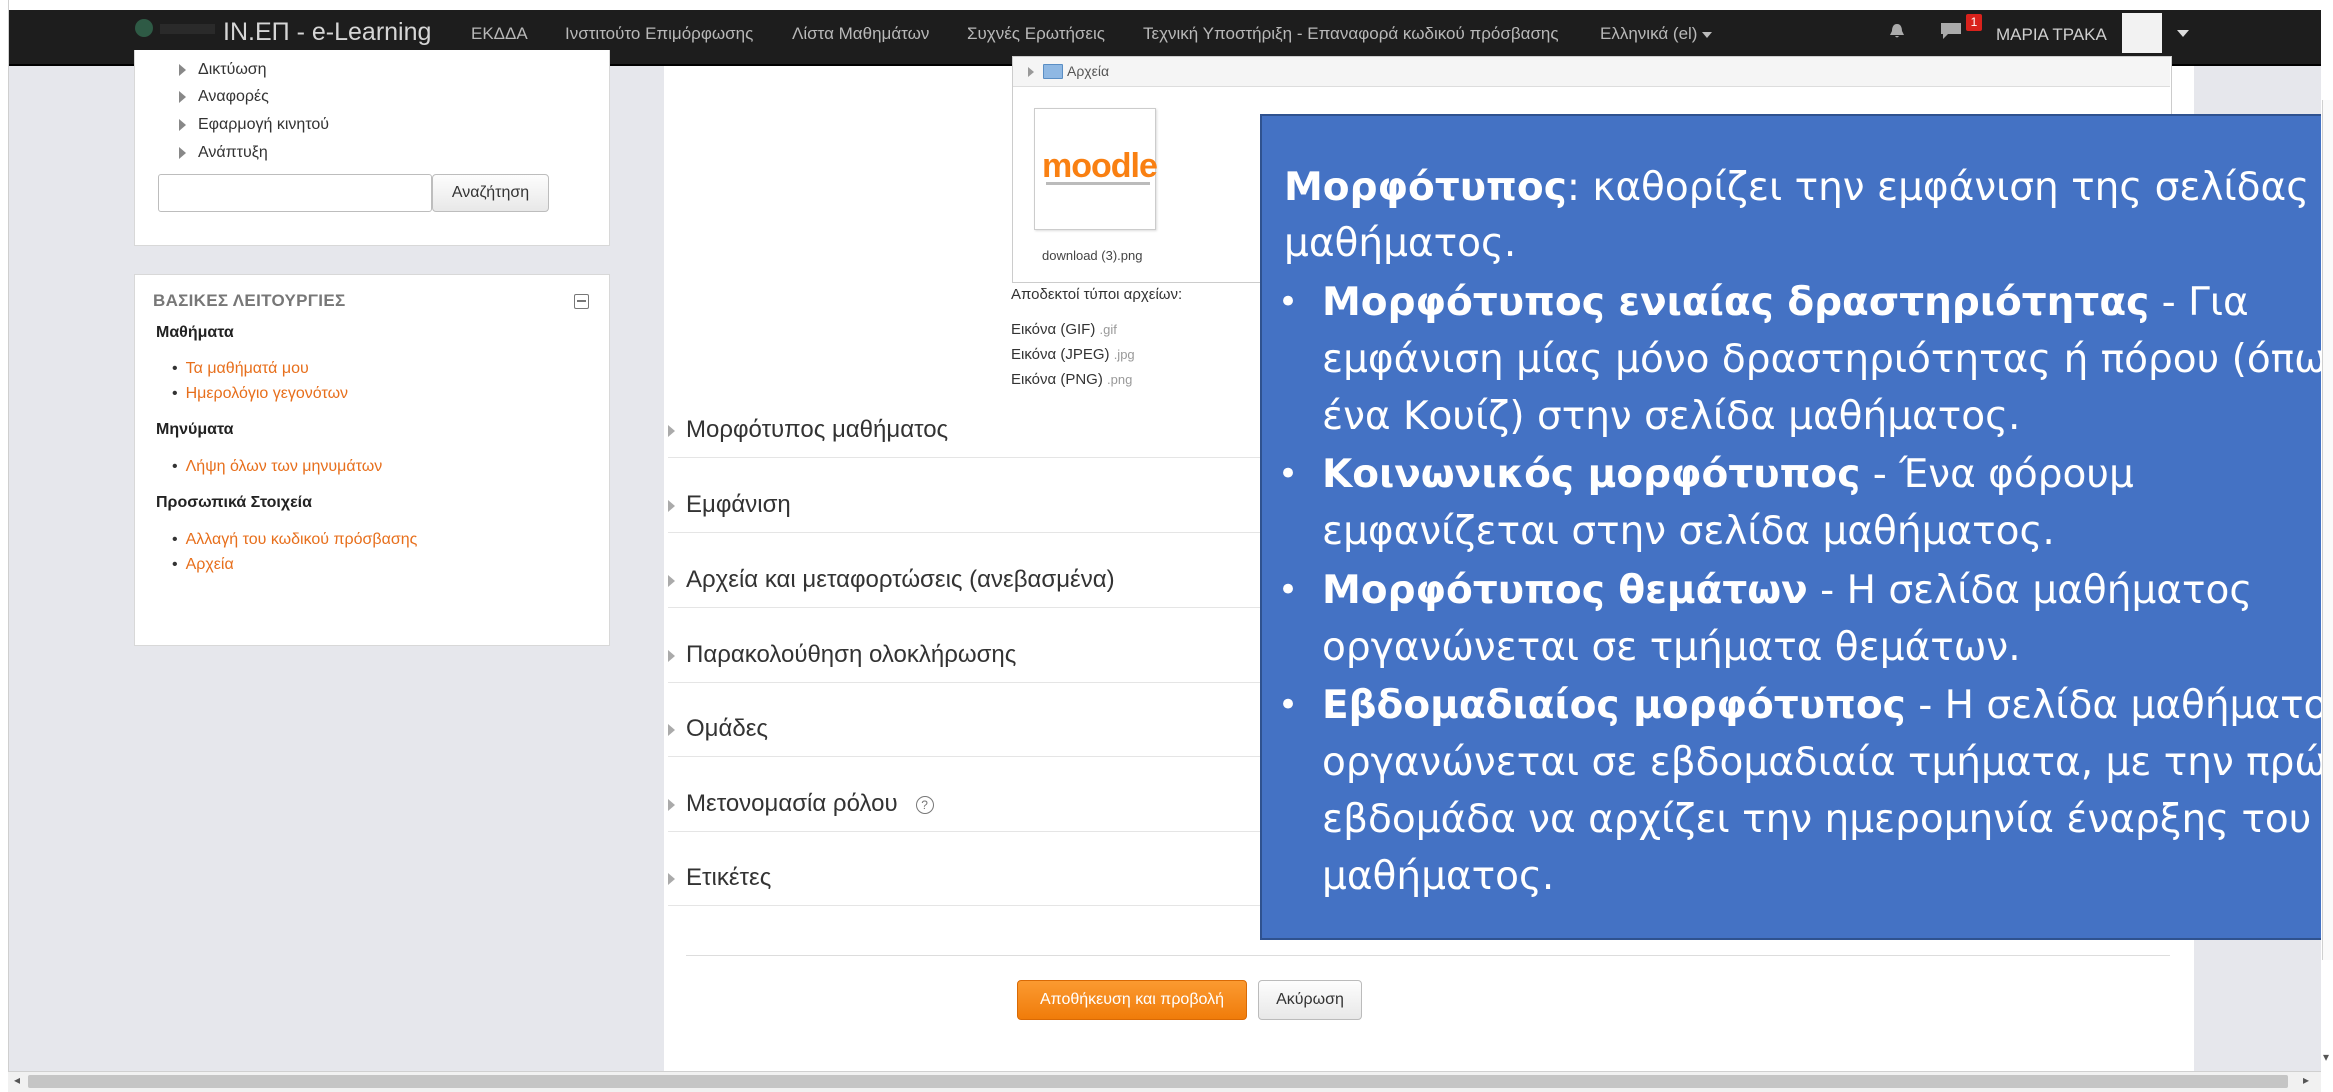 Image resolution: width=2333 pixels, height=1092 pixels. I want to click on type-ext: .jpg, so click(1124, 354).